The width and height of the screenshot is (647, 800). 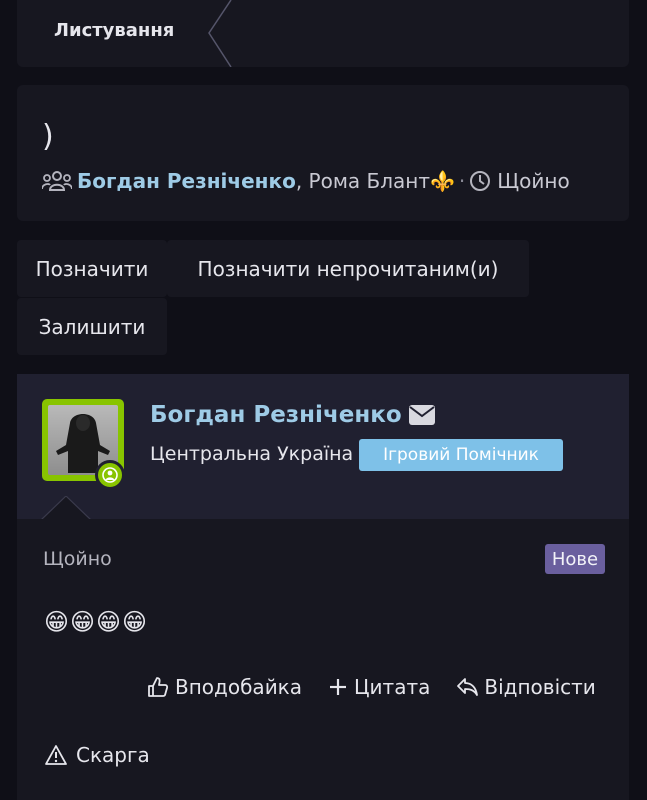 I want to click on post-content: 😁😁😁😁, so click(x=96, y=622).